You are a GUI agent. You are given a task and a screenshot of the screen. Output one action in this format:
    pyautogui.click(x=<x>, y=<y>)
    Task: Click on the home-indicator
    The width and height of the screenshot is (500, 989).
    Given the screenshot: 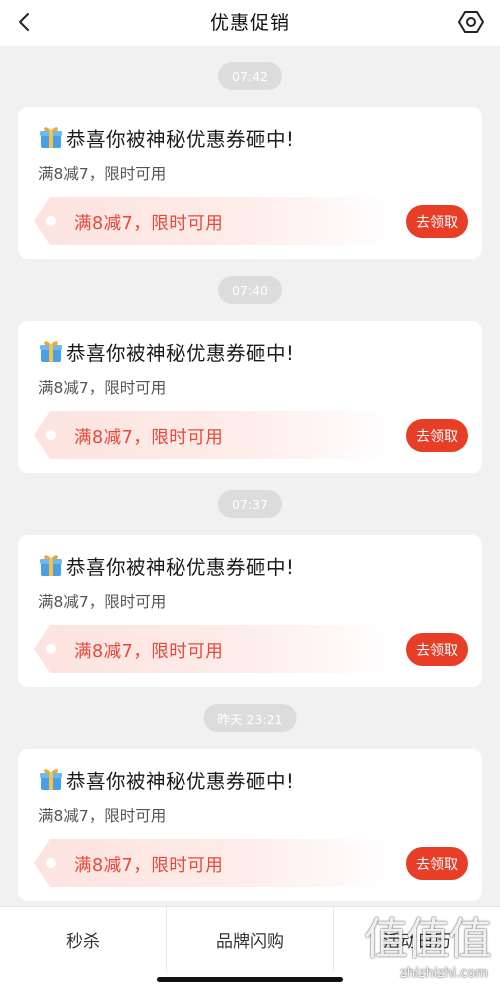 What is the action you would take?
    pyautogui.click(x=250, y=979)
    